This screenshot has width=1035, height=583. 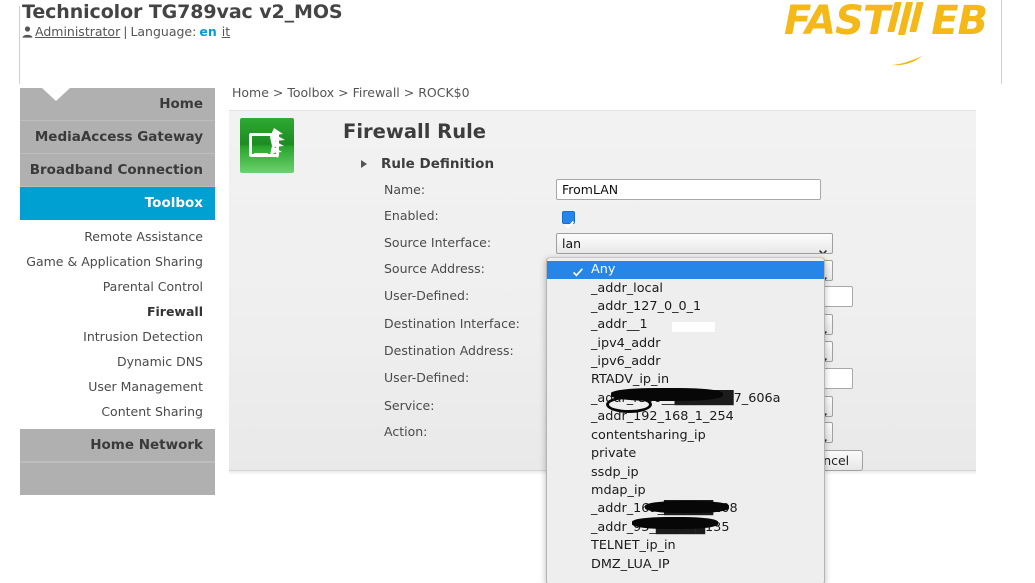 What do you see at coordinates (648, 435) in the screenshot?
I see `dropdown-option-label: contentsharing_ip` at bounding box center [648, 435].